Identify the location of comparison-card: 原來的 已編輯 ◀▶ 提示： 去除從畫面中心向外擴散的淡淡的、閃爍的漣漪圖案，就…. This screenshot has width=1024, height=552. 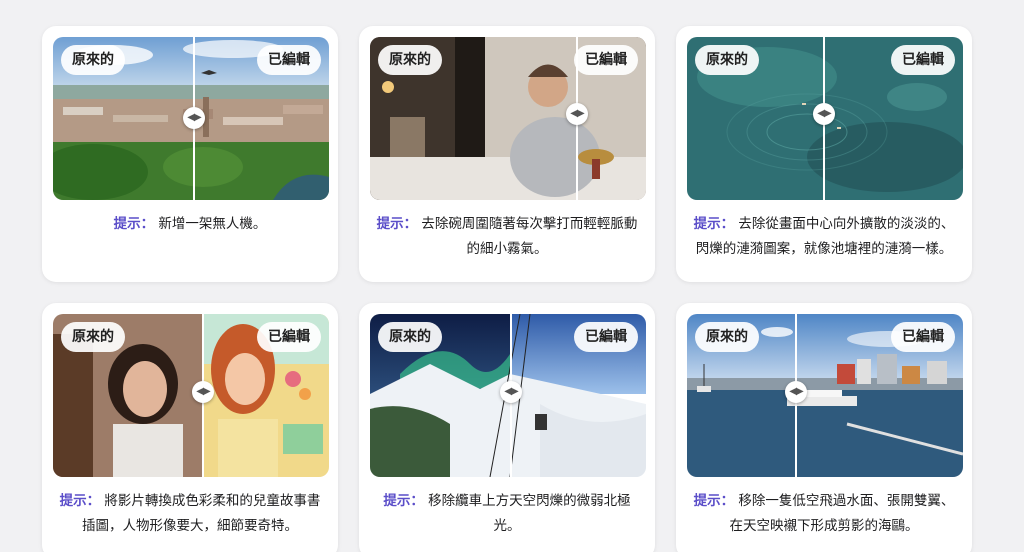
(824, 154).